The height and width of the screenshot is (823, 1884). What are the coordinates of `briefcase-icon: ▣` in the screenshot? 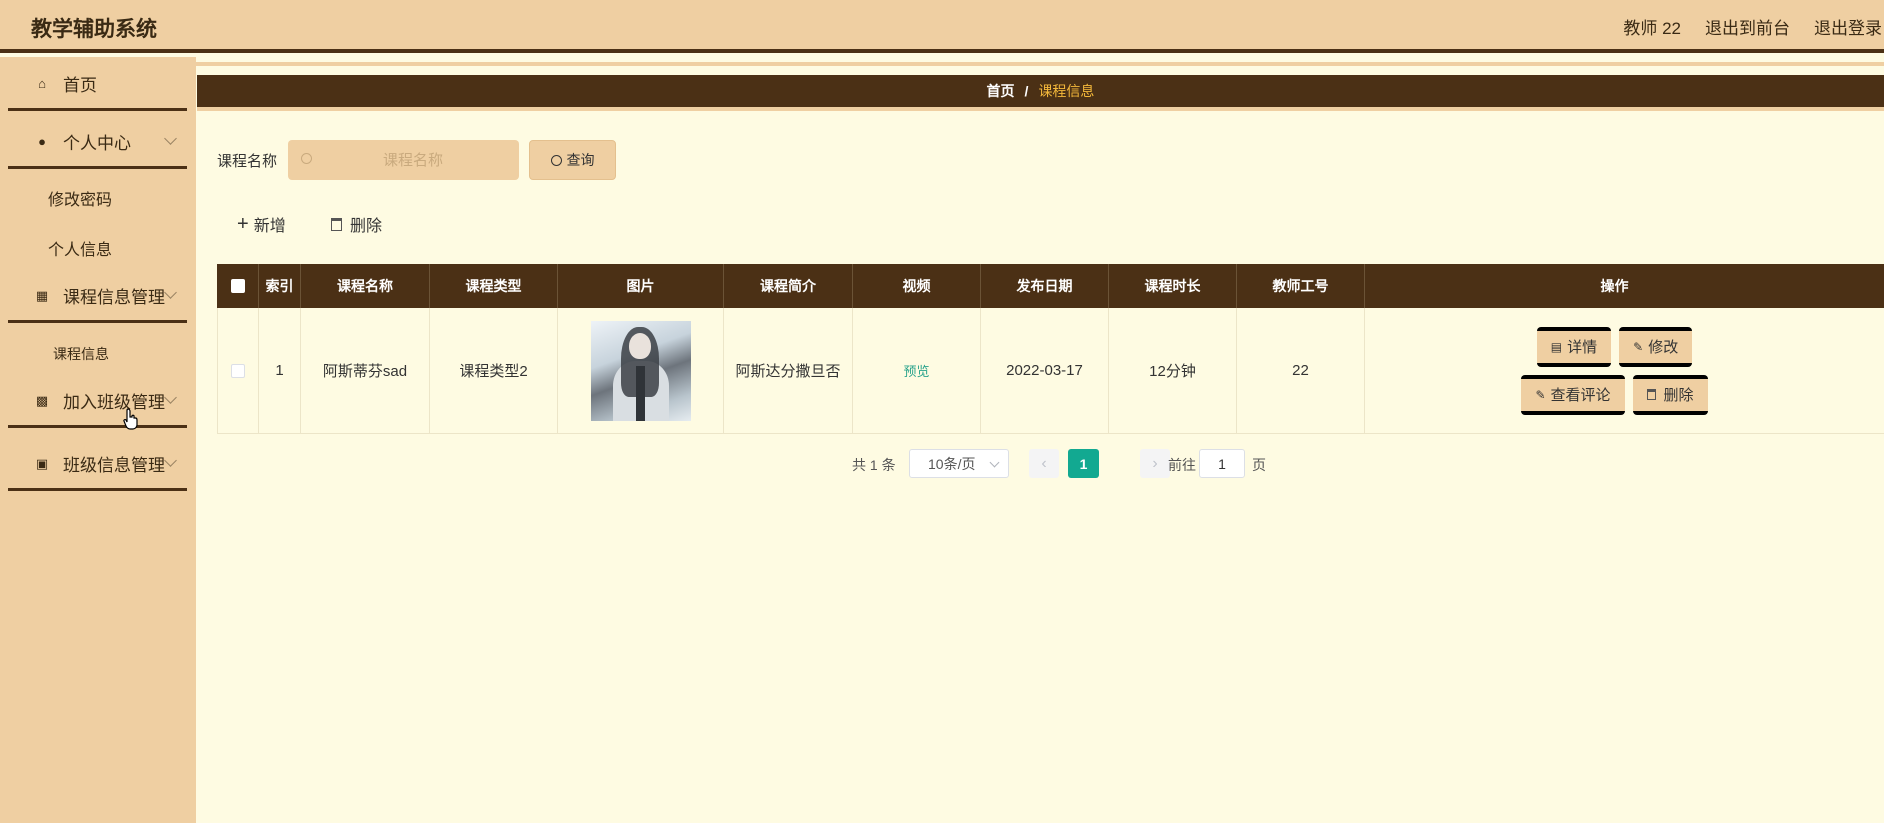 It's located at (42, 463).